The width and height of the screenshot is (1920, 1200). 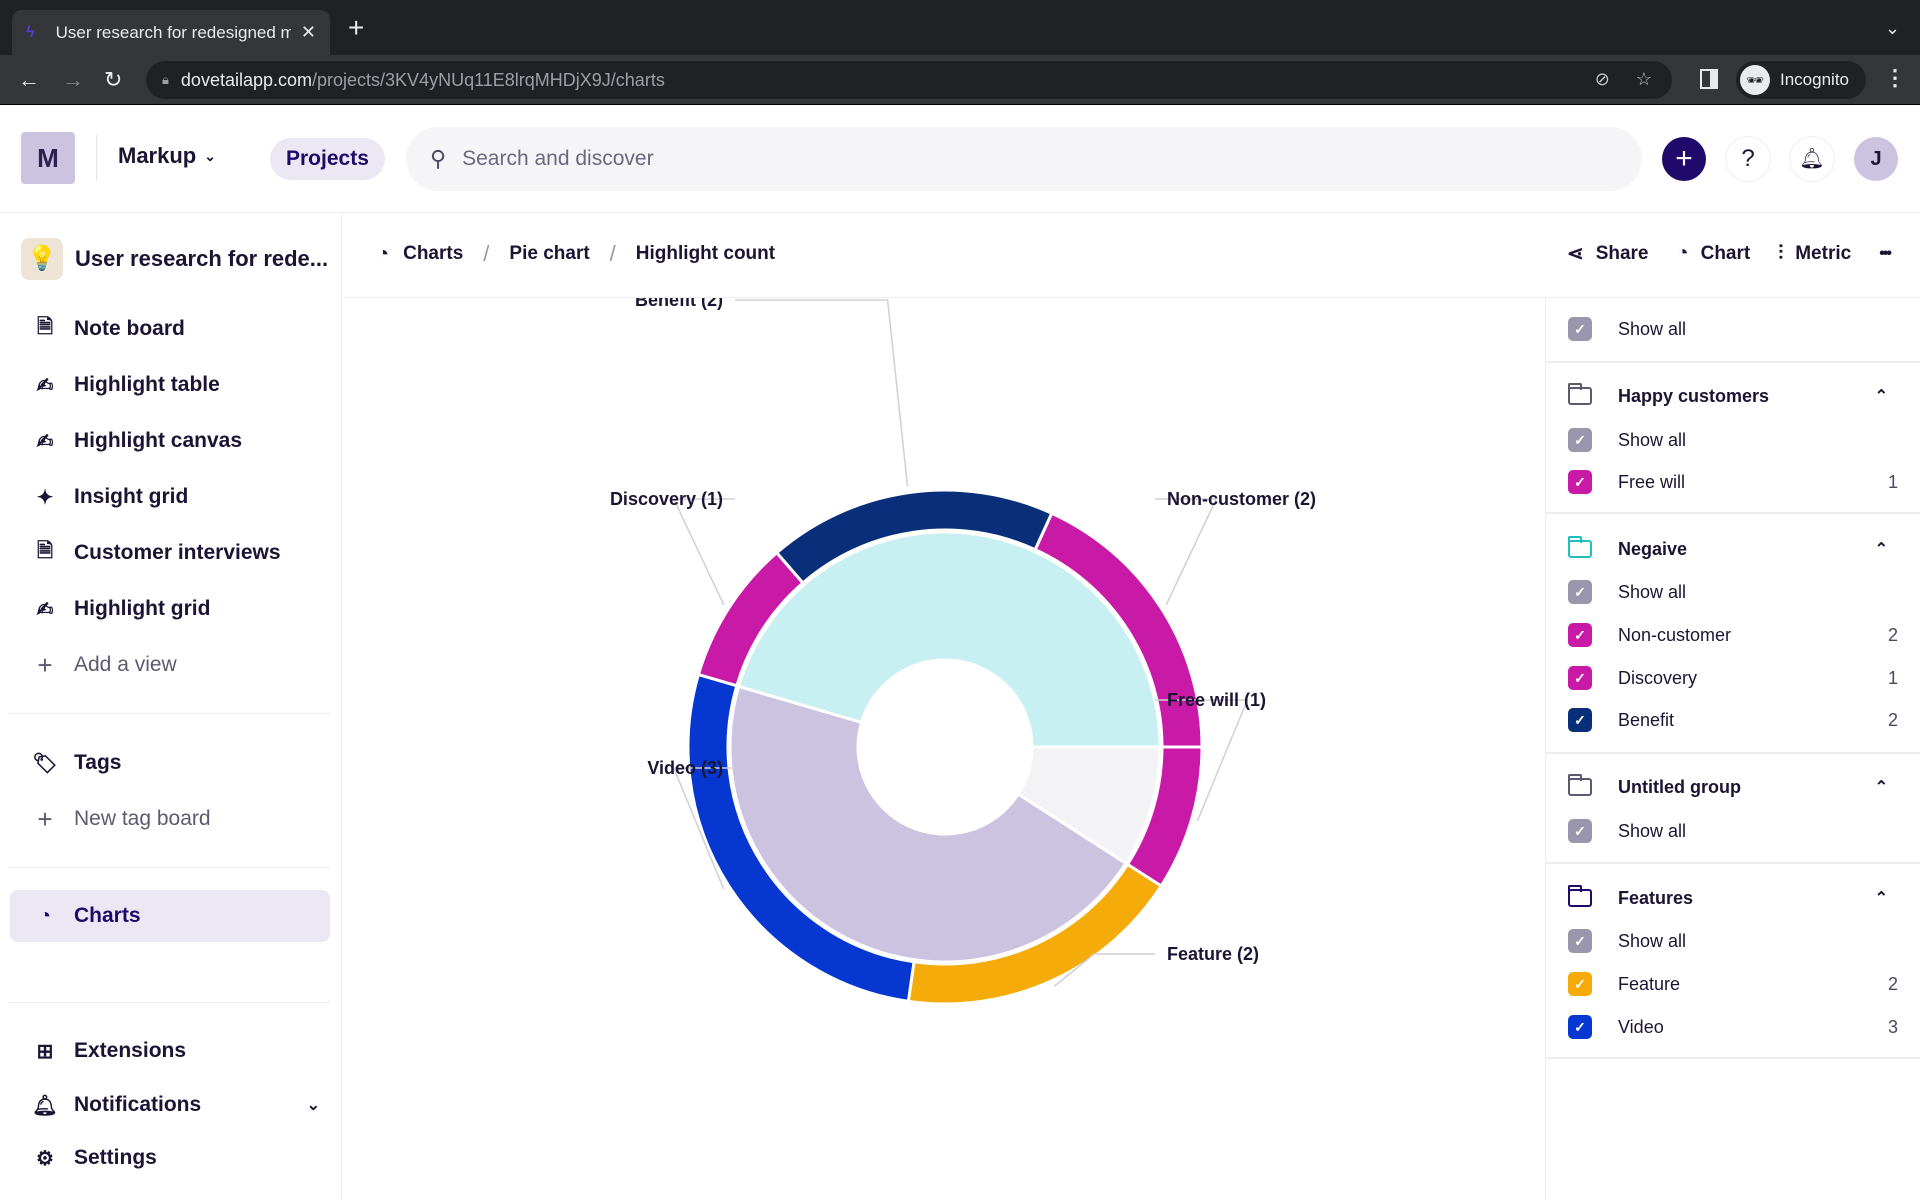 I want to click on close-tab-icon: ✕, so click(x=308, y=32).